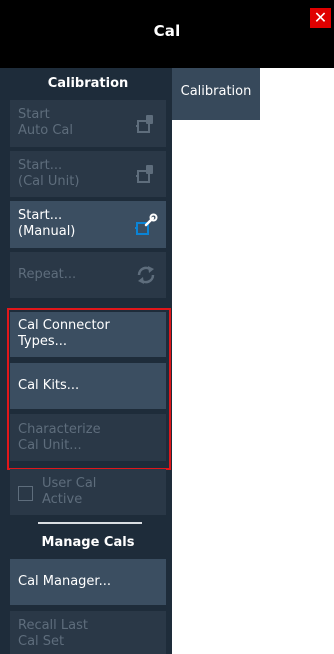 The image size is (334, 654). What do you see at coordinates (45, 122) in the screenshot?
I see `button-label: Start Auto Cal` at bounding box center [45, 122].